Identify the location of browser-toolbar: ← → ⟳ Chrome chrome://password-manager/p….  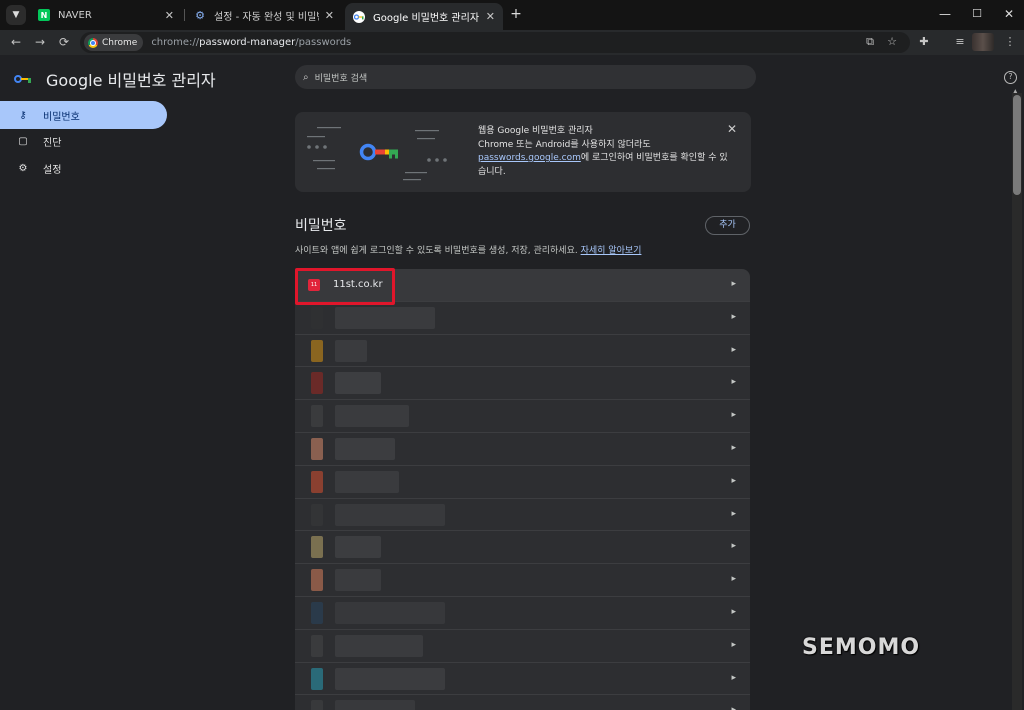
(512, 42).